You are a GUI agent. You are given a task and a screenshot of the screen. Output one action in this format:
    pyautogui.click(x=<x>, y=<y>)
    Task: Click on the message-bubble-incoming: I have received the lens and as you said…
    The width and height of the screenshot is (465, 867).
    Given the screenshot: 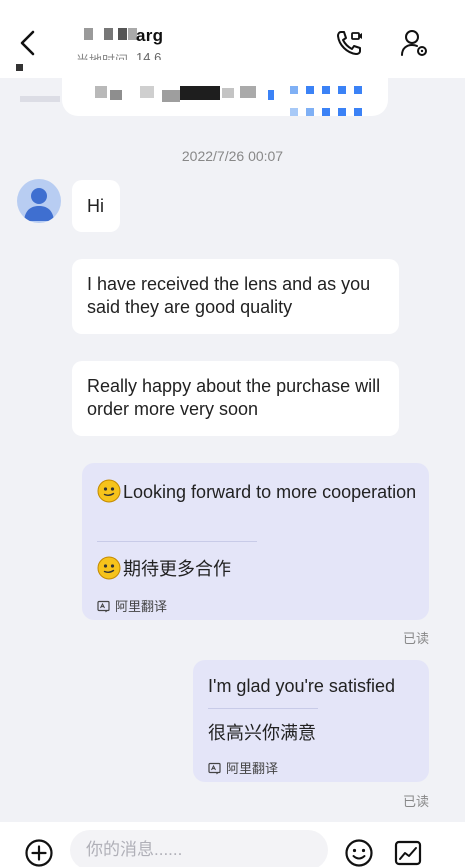 What is the action you would take?
    pyautogui.click(x=235, y=296)
    